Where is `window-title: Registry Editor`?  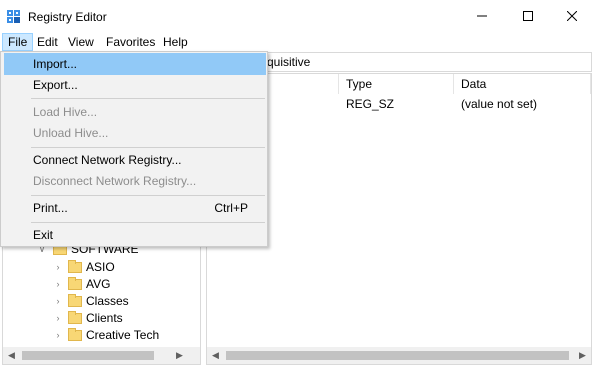 window-title: Registry Editor is located at coordinates (67, 17).